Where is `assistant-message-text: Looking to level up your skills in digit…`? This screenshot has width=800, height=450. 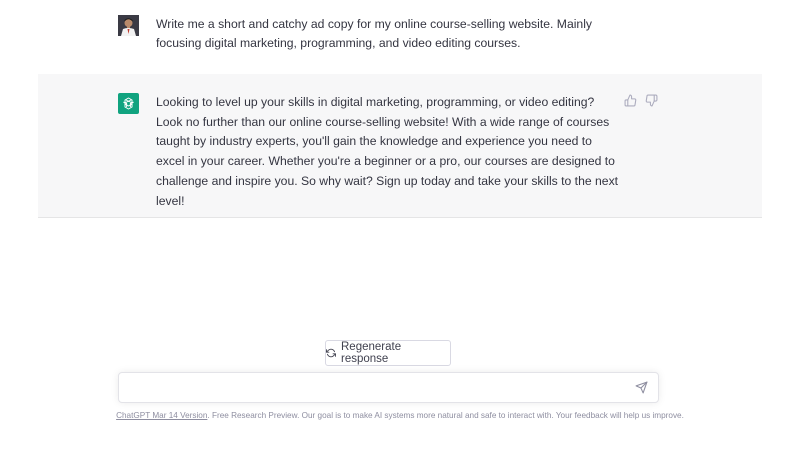
assistant-message-text: Looking to level up your skills in digit… is located at coordinates (387, 151).